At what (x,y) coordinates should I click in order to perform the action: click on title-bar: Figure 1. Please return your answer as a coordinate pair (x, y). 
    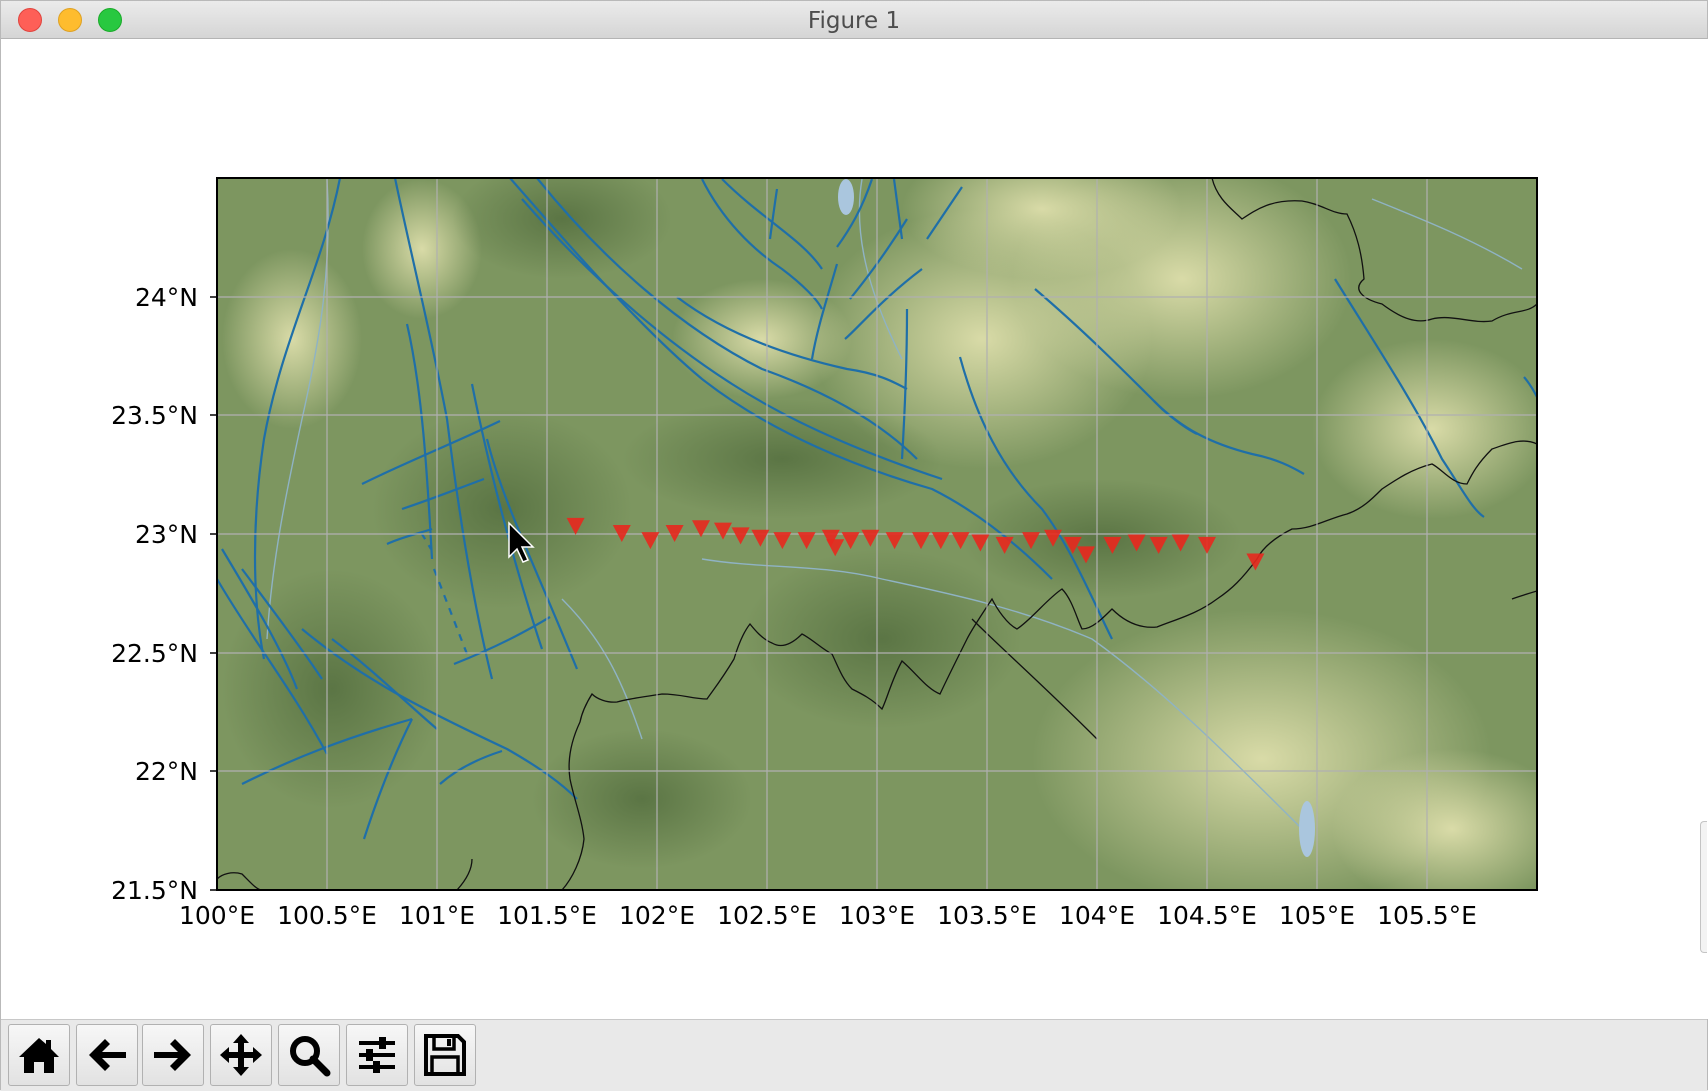
    Looking at the image, I should click on (854, 20).